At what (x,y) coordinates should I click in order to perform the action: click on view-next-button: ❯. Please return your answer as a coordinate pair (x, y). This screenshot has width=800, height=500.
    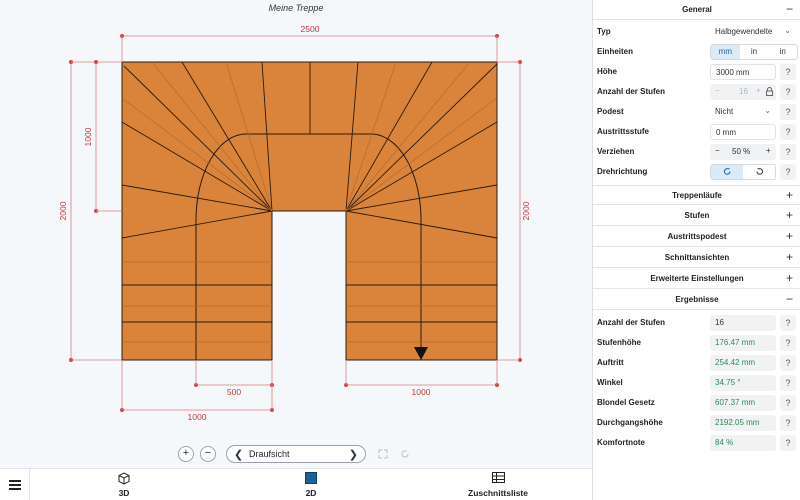
    Looking at the image, I should click on (353, 454).